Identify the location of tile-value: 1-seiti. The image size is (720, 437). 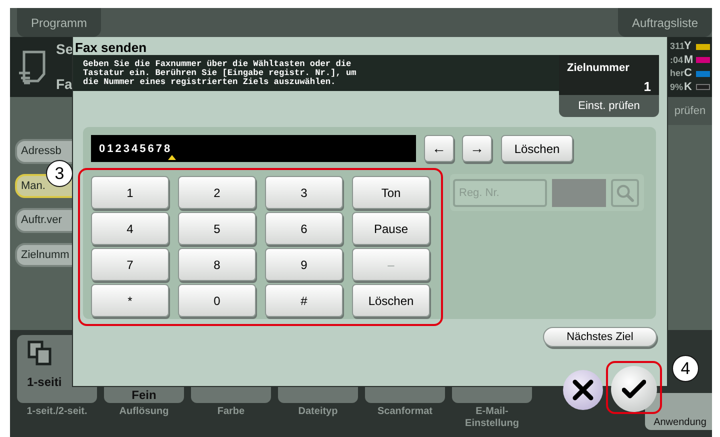
(44, 382).